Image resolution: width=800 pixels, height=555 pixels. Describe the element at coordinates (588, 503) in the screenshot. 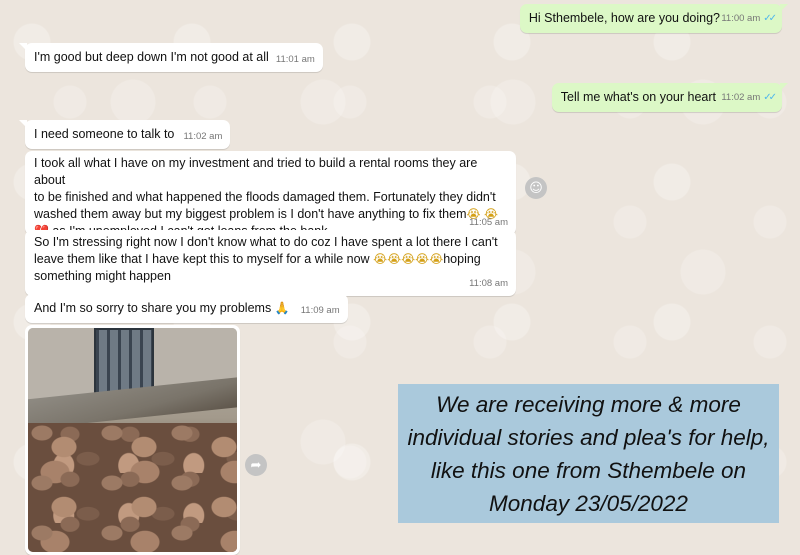

I see `caption-line: Monday 23/05/2022` at that location.